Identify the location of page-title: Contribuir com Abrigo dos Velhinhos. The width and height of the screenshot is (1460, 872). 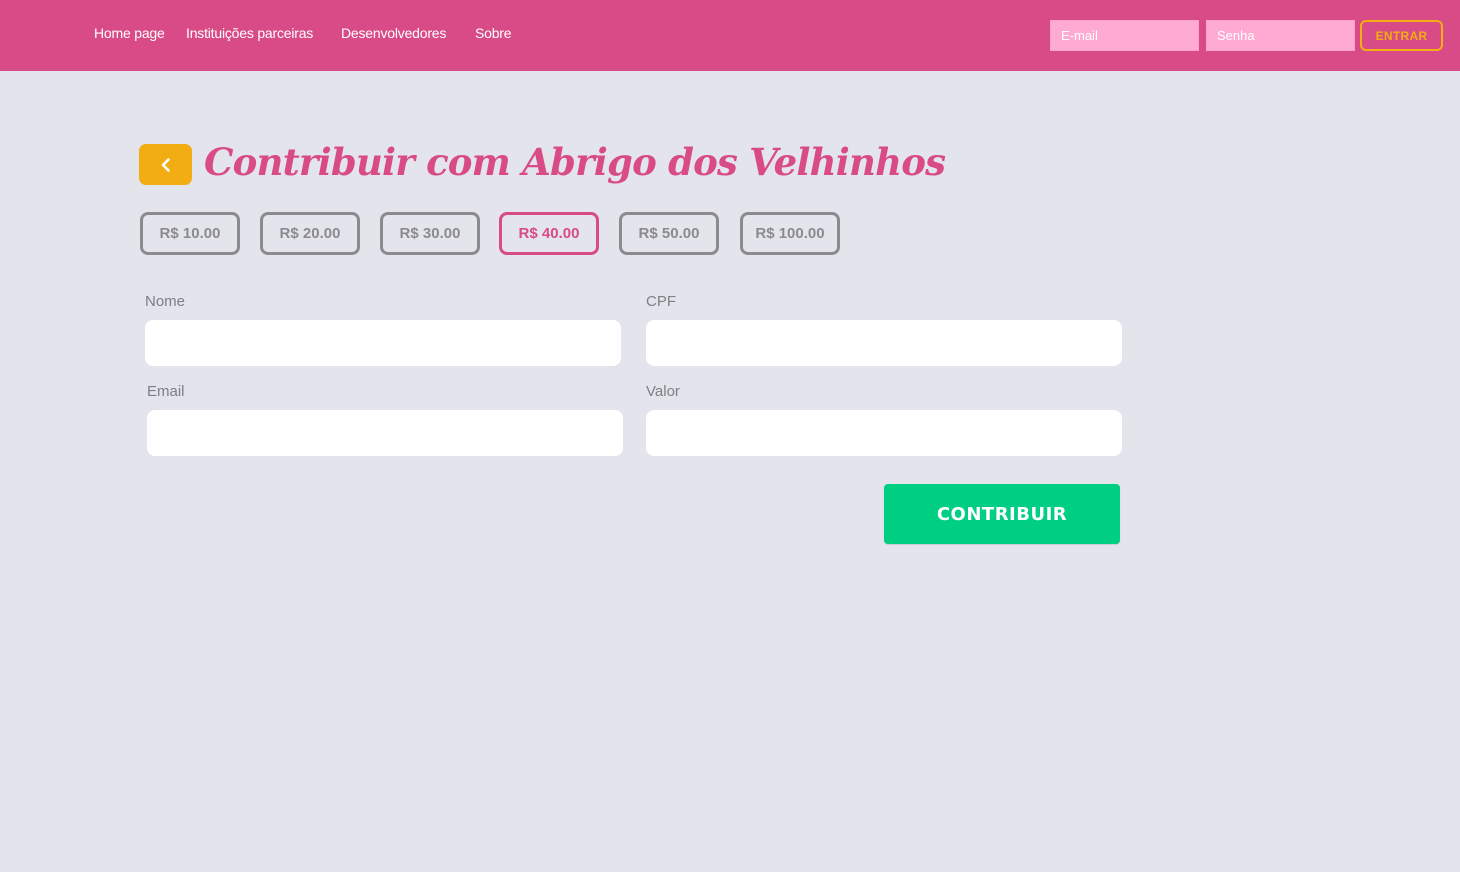
(575, 162).